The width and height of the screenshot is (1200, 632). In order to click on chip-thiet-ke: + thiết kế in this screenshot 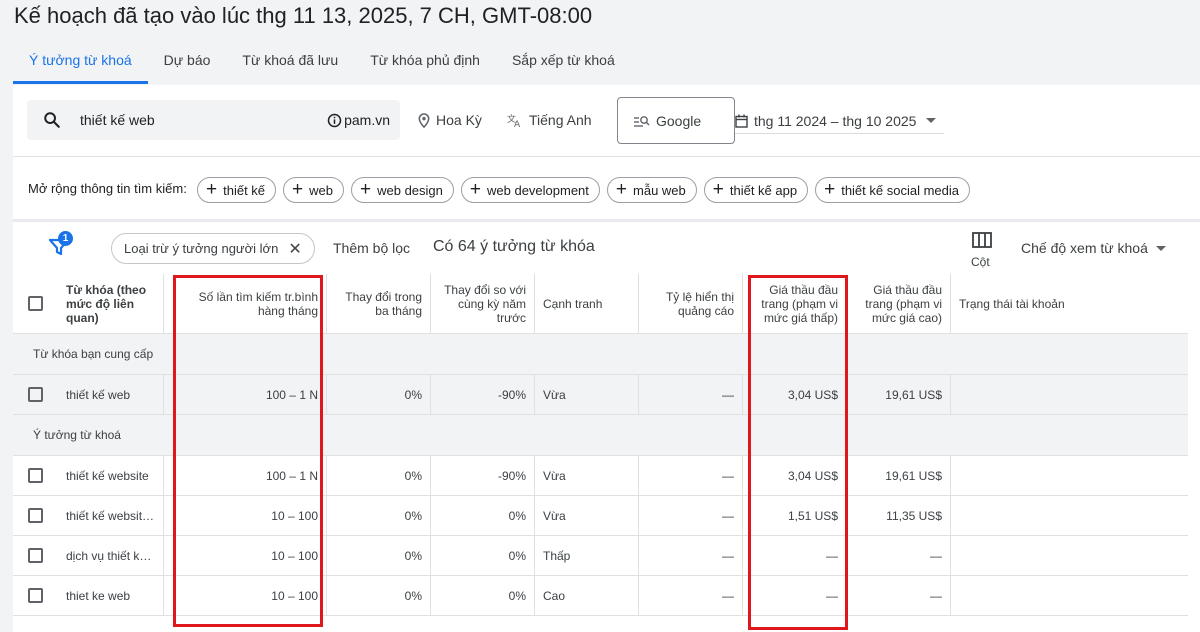, I will do `click(237, 190)`.